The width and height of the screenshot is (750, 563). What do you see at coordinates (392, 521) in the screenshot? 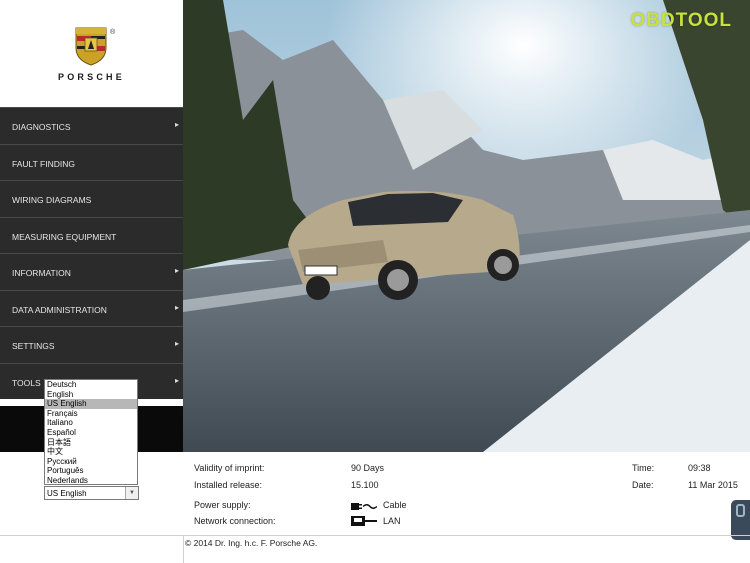
I see `network-value: LAN` at bounding box center [392, 521].